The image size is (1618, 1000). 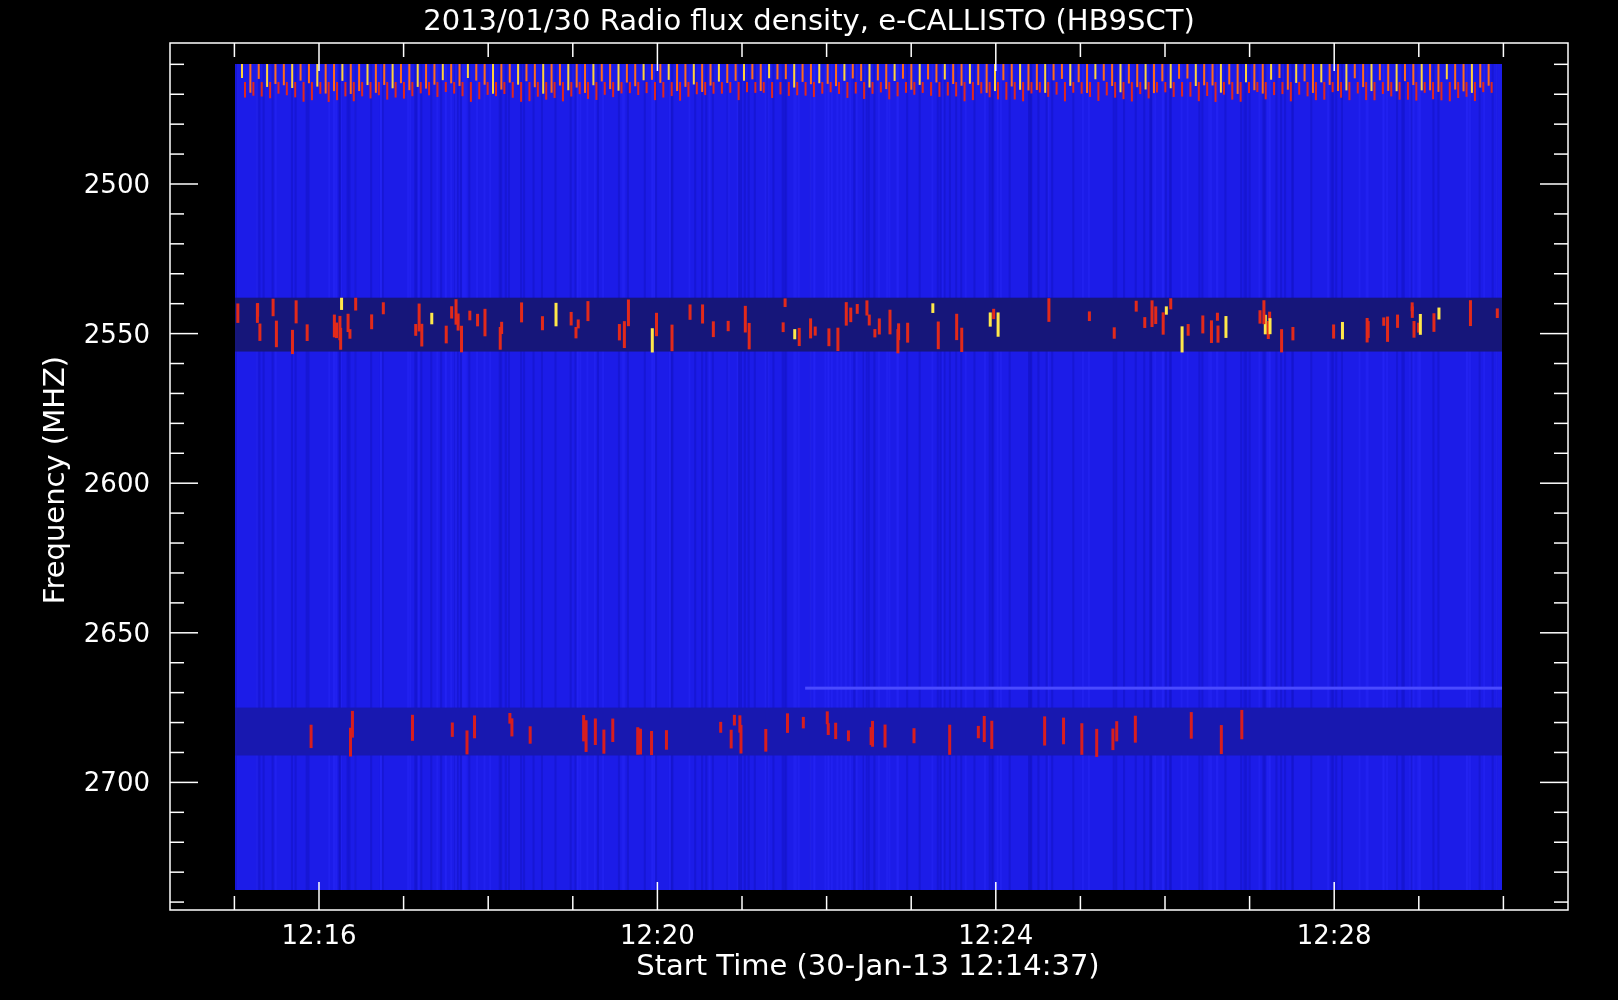 I want to click on x-tick-label: 12:16, so click(x=319, y=935).